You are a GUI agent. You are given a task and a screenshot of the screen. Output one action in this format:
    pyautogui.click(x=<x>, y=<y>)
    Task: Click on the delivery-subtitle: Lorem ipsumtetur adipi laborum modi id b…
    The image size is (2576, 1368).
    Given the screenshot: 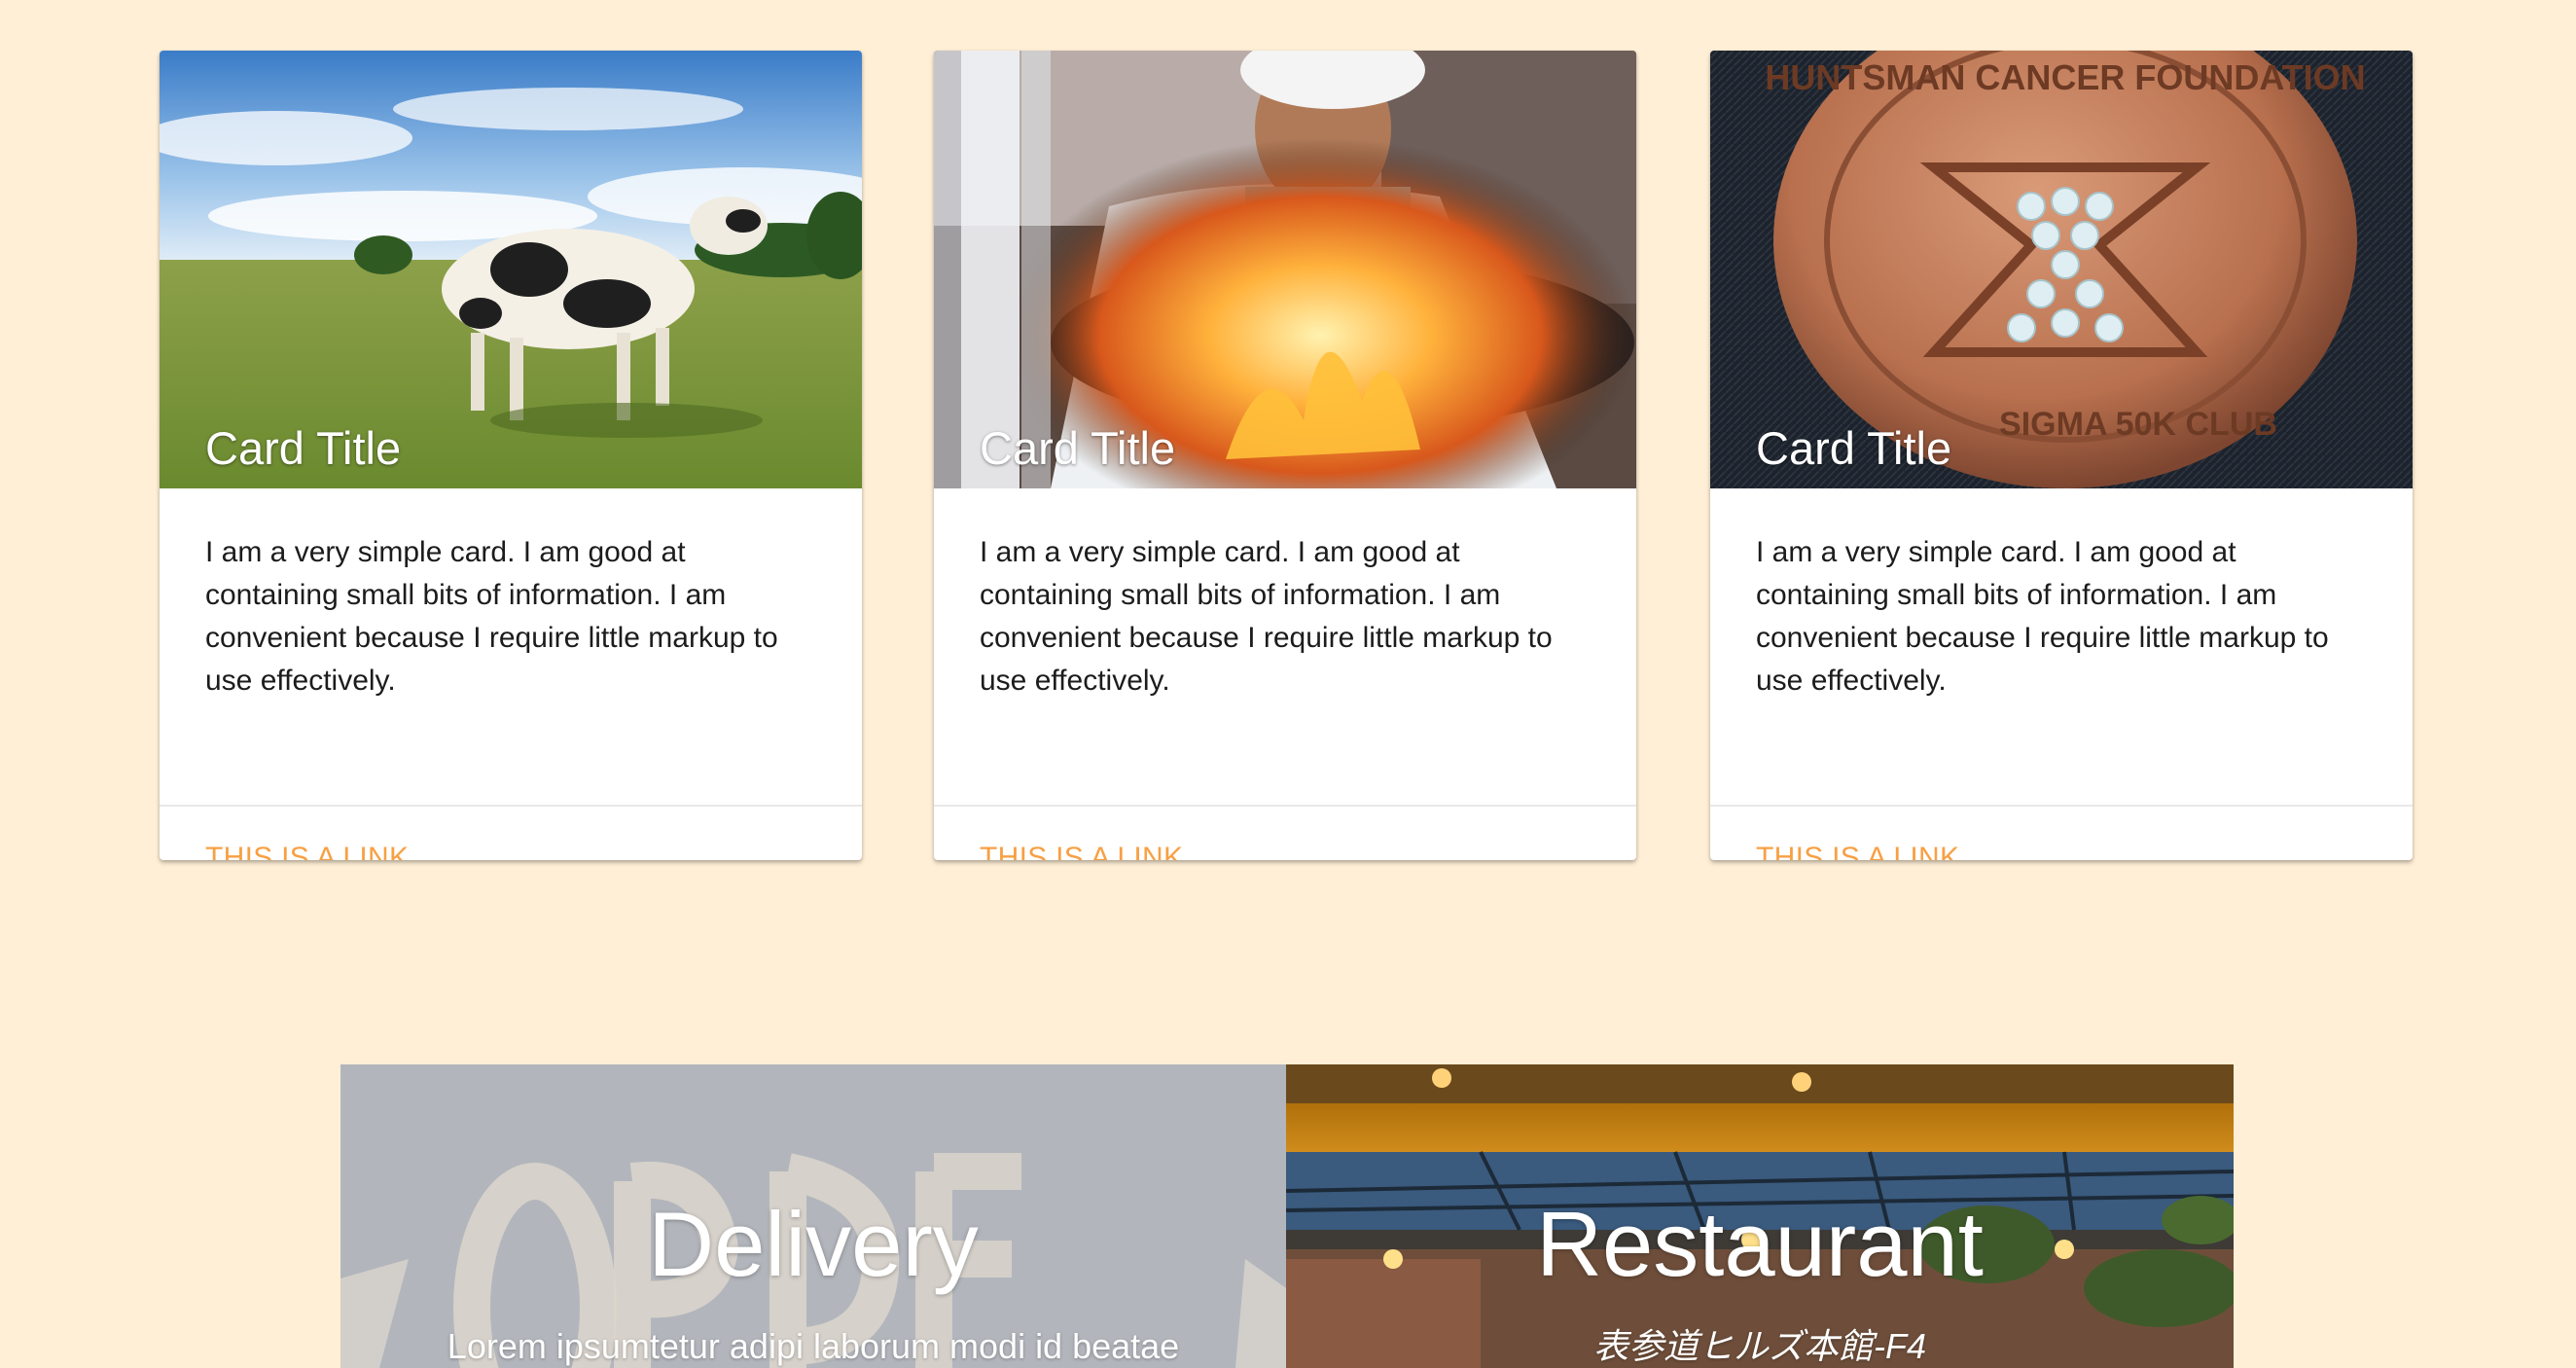 What is the action you would take?
    pyautogui.click(x=813, y=1346)
    